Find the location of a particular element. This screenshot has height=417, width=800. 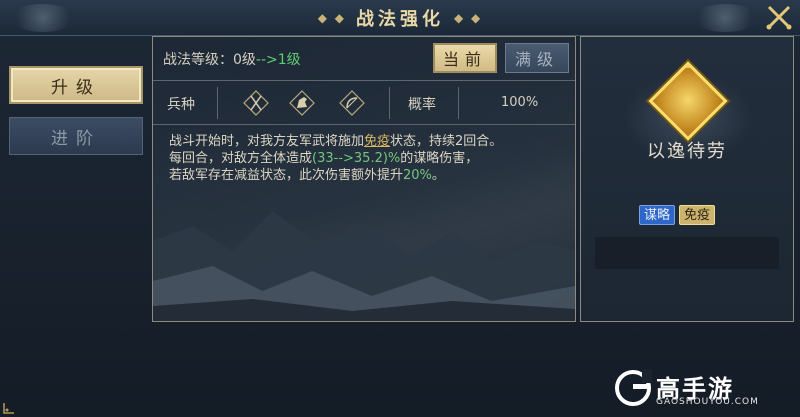

level-prefix: 战法等级：0级 is located at coordinates (209, 60).